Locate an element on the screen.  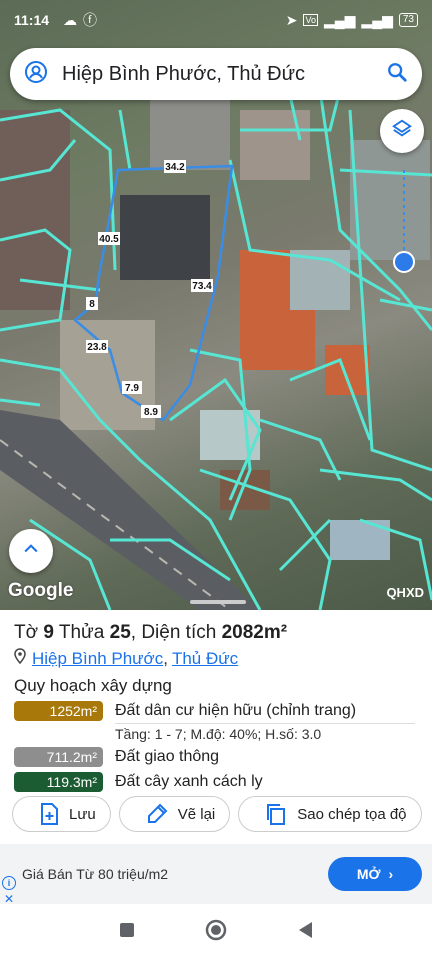
parcel-lot-prefix: Thửa is located at coordinates (81, 632).